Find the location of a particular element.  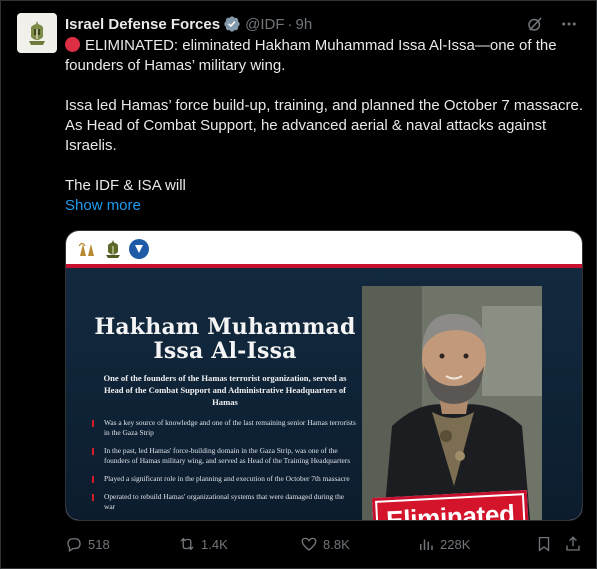

author-name: Israel Defense Forces is located at coordinates (142, 24).